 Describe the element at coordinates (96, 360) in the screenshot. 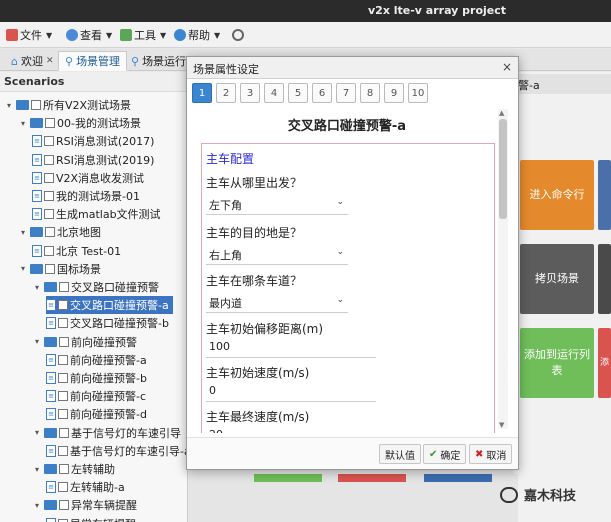

I see `tree-item: ≡ 前向碰撞预警-a` at that location.